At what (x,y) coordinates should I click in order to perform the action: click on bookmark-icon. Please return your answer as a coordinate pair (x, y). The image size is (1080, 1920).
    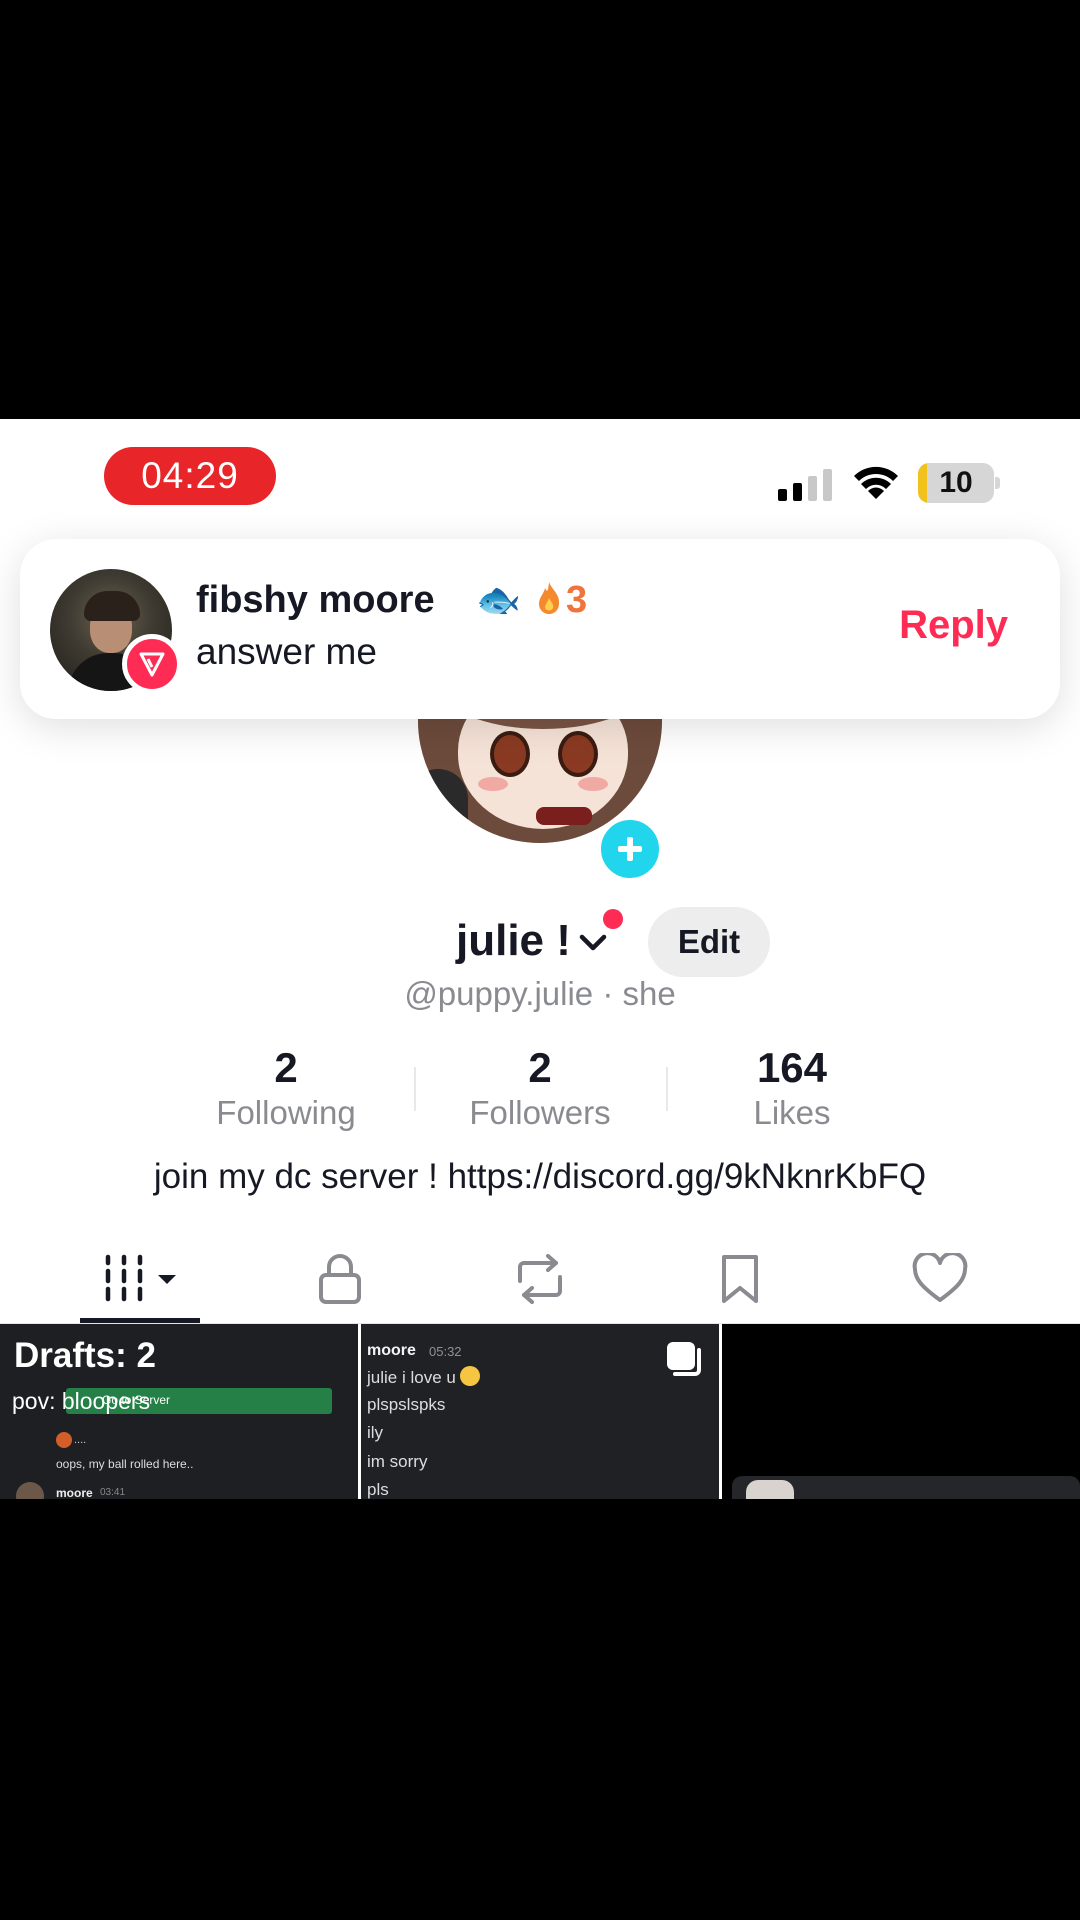
    Looking at the image, I should click on (740, 1279).